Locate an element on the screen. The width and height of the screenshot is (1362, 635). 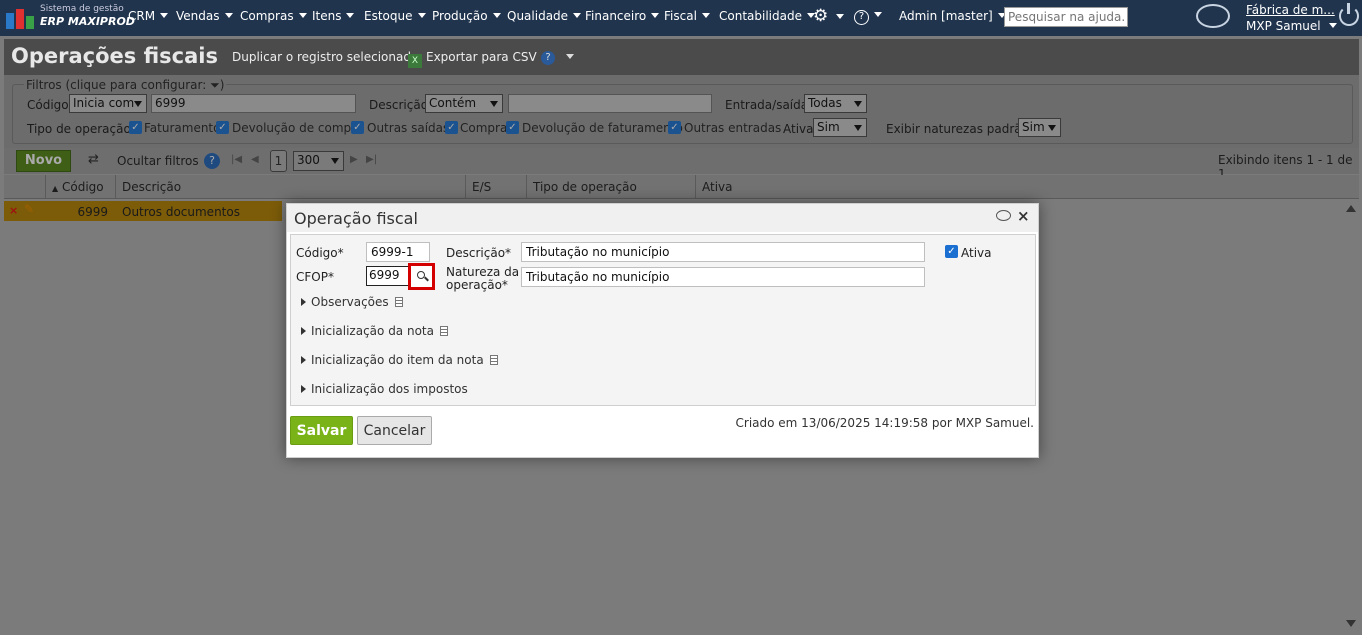
export-csv-button: X Exportar para CSV is located at coordinates (472, 59).